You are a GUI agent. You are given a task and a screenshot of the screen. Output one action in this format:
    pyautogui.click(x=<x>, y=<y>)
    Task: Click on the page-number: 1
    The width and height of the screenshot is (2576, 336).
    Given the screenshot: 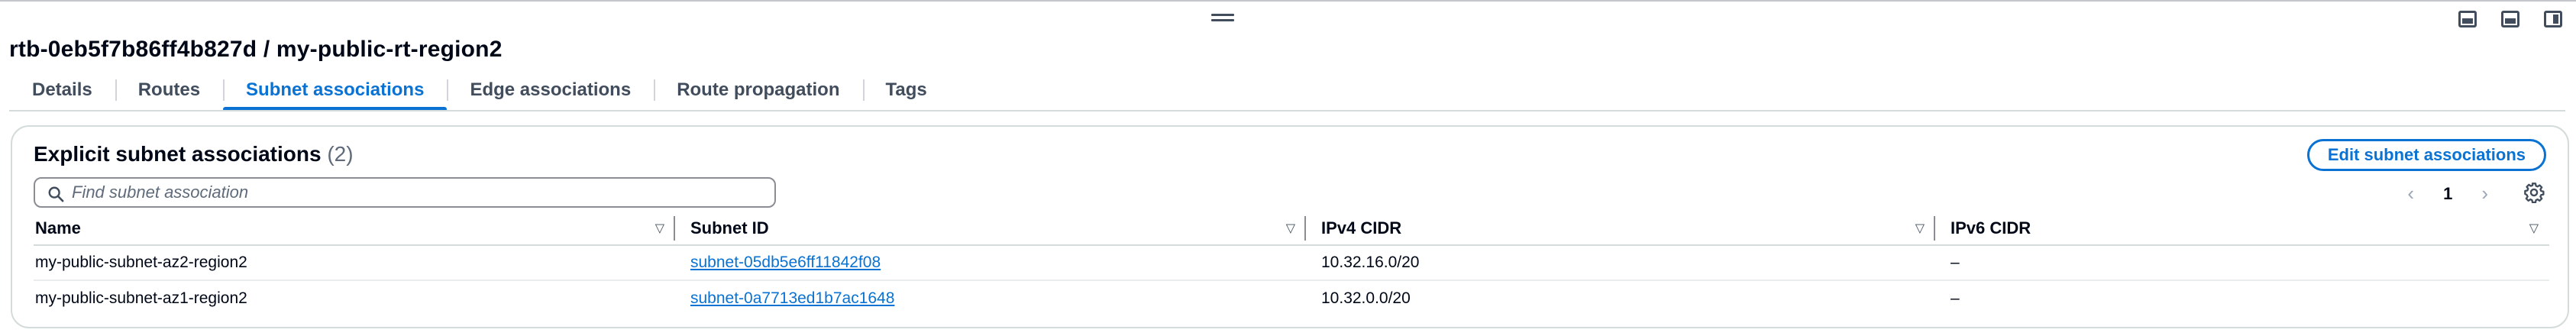 What is the action you would take?
    pyautogui.click(x=2447, y=194)
    